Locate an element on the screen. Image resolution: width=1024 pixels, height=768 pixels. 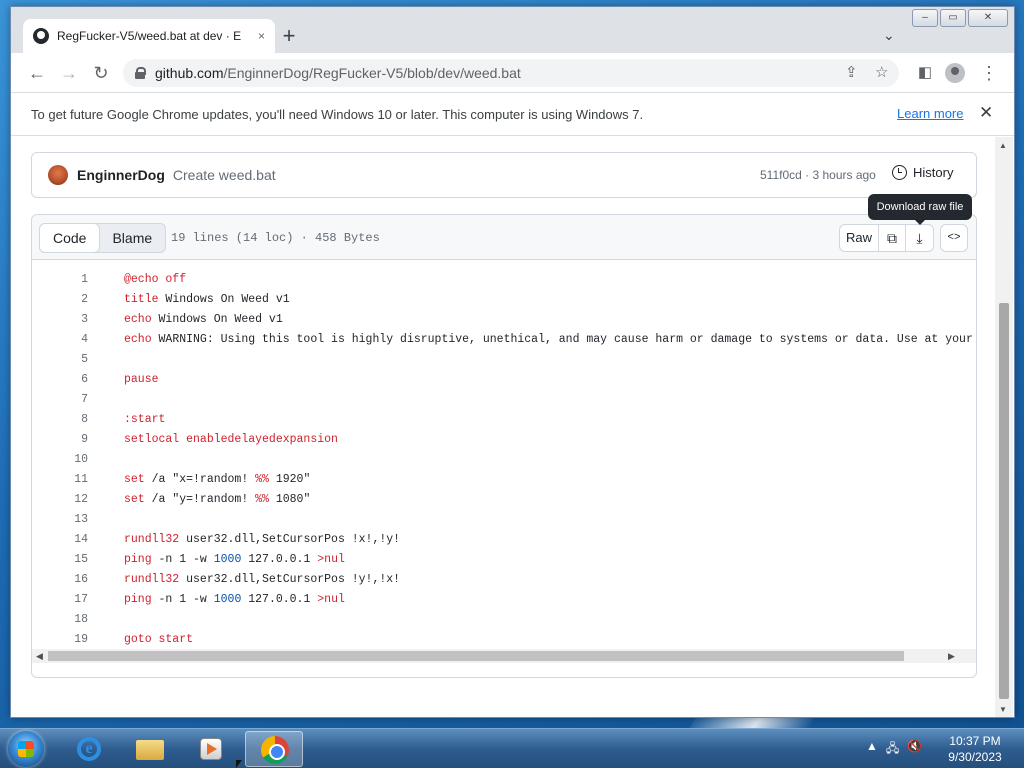
code-line: 13 is located at coordinates (504, 519).